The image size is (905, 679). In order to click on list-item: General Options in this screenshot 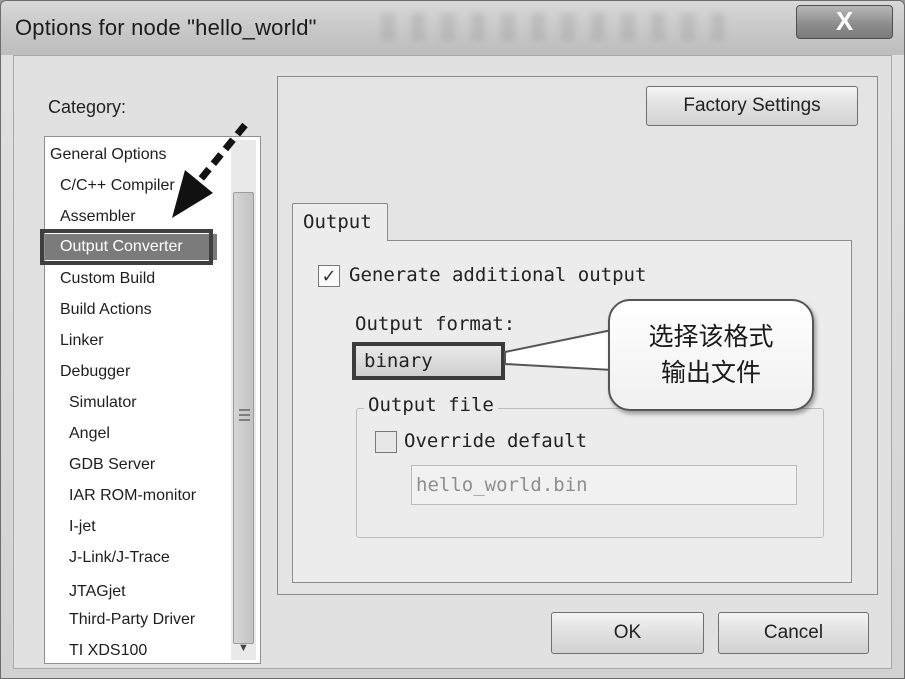, I will do `click(108, 155)`.